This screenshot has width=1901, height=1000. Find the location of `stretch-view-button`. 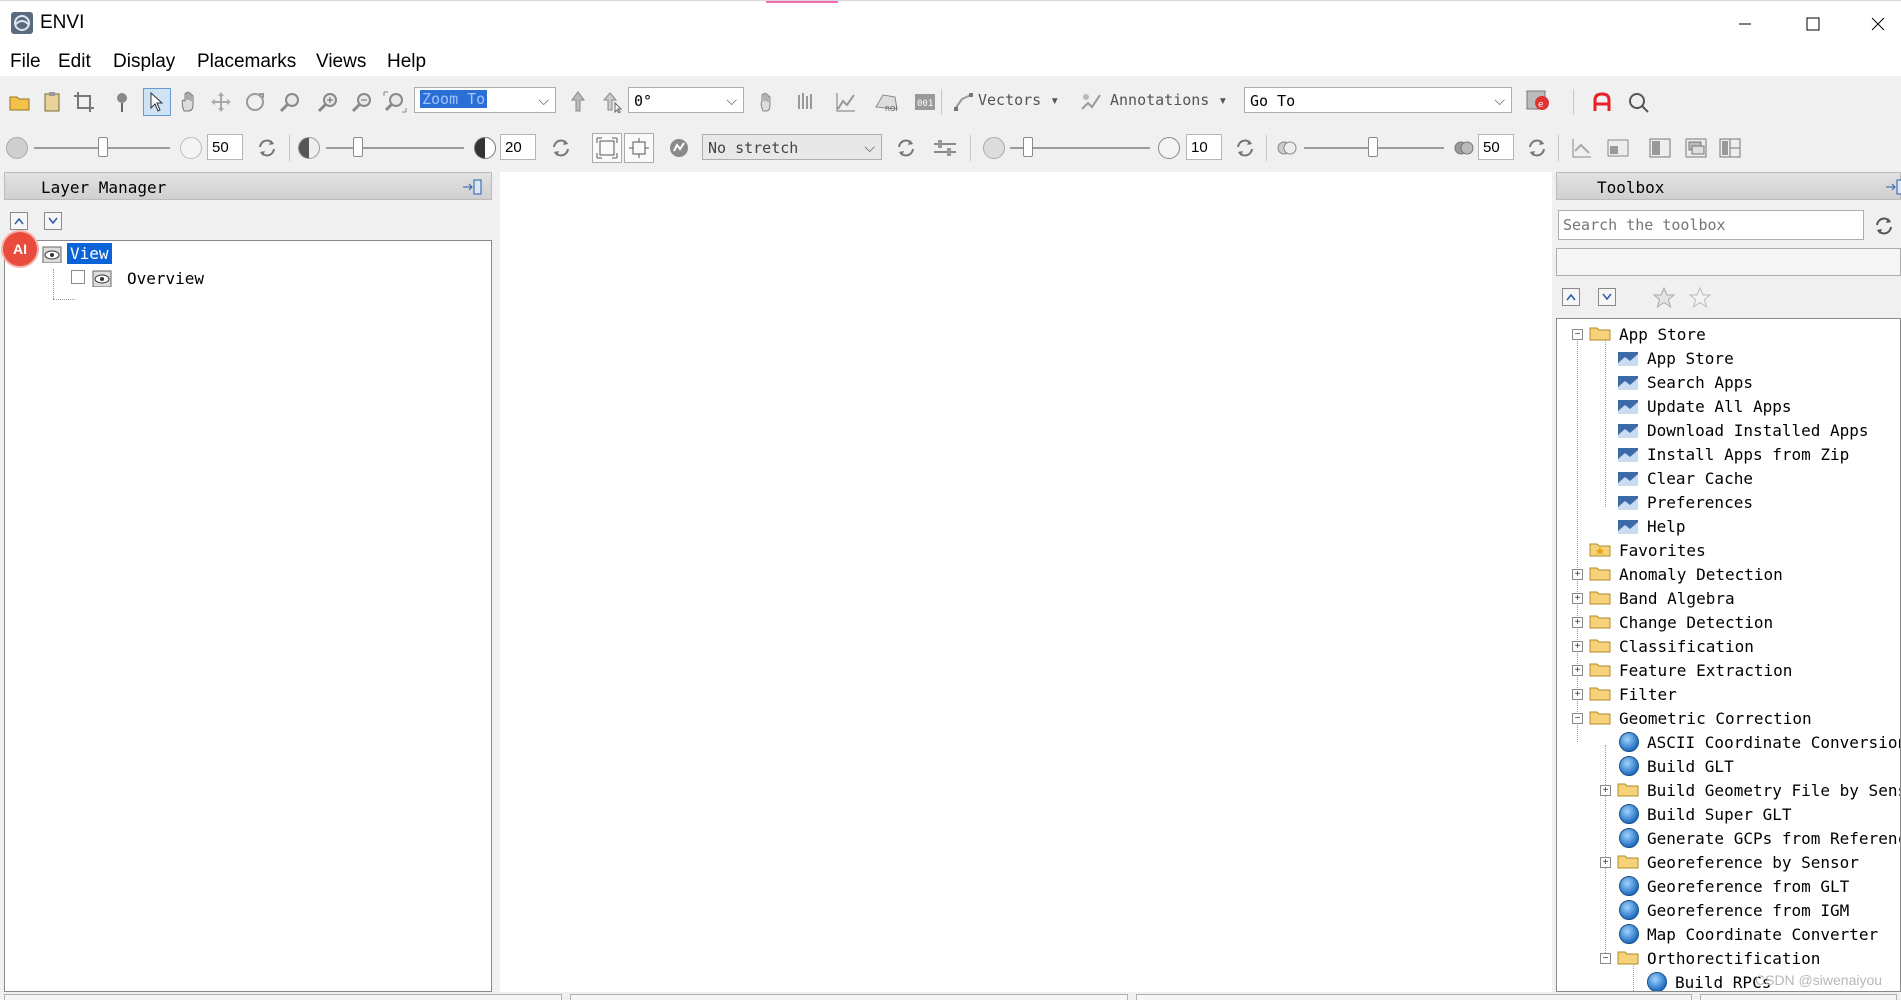

stretch-view-button is located at coordinates (639, 148).